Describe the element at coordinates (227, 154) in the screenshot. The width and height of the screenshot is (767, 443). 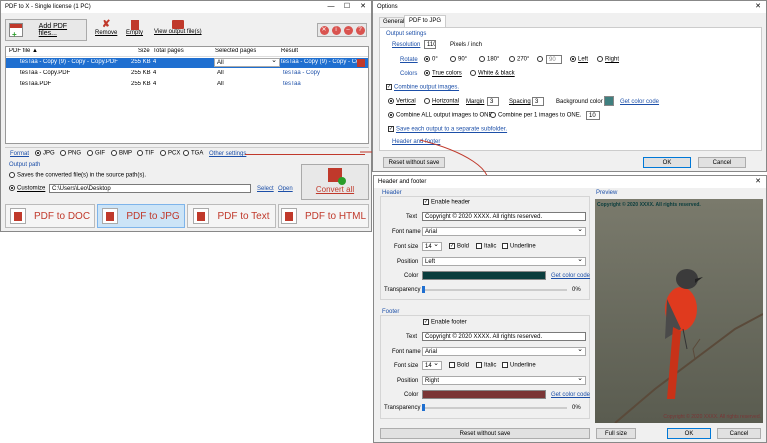
I see `other-settings-link: Other settings` at that location.